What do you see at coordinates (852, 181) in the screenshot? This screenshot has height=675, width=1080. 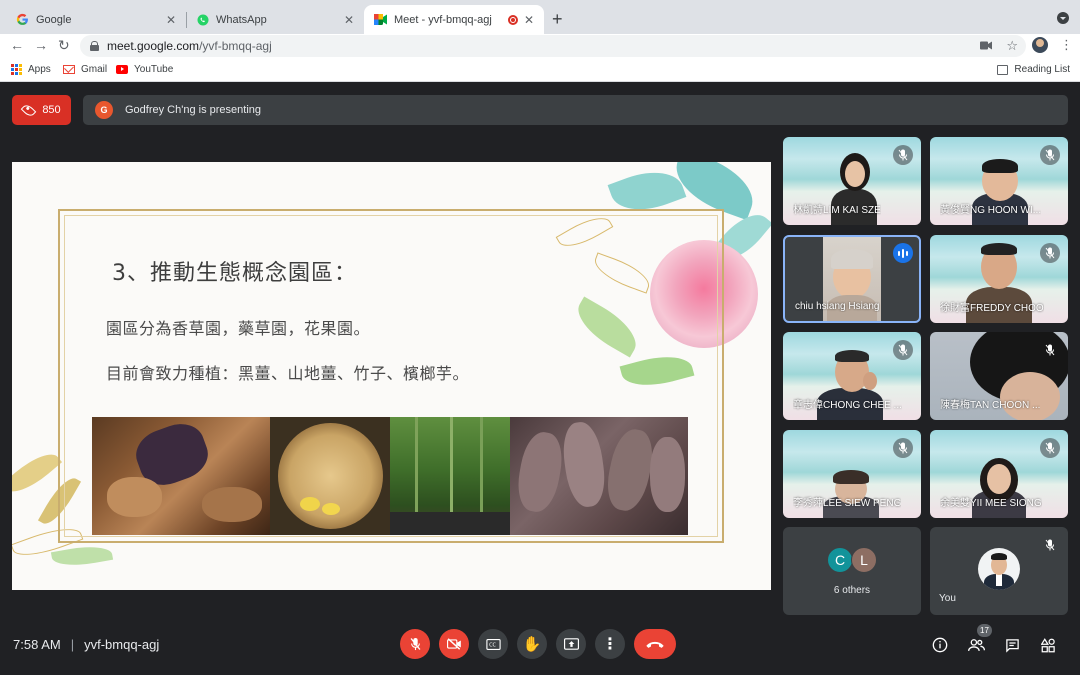 I see `participant-tile: 林凱詩LIM KAI SZE` at bounding box center [852, 181].